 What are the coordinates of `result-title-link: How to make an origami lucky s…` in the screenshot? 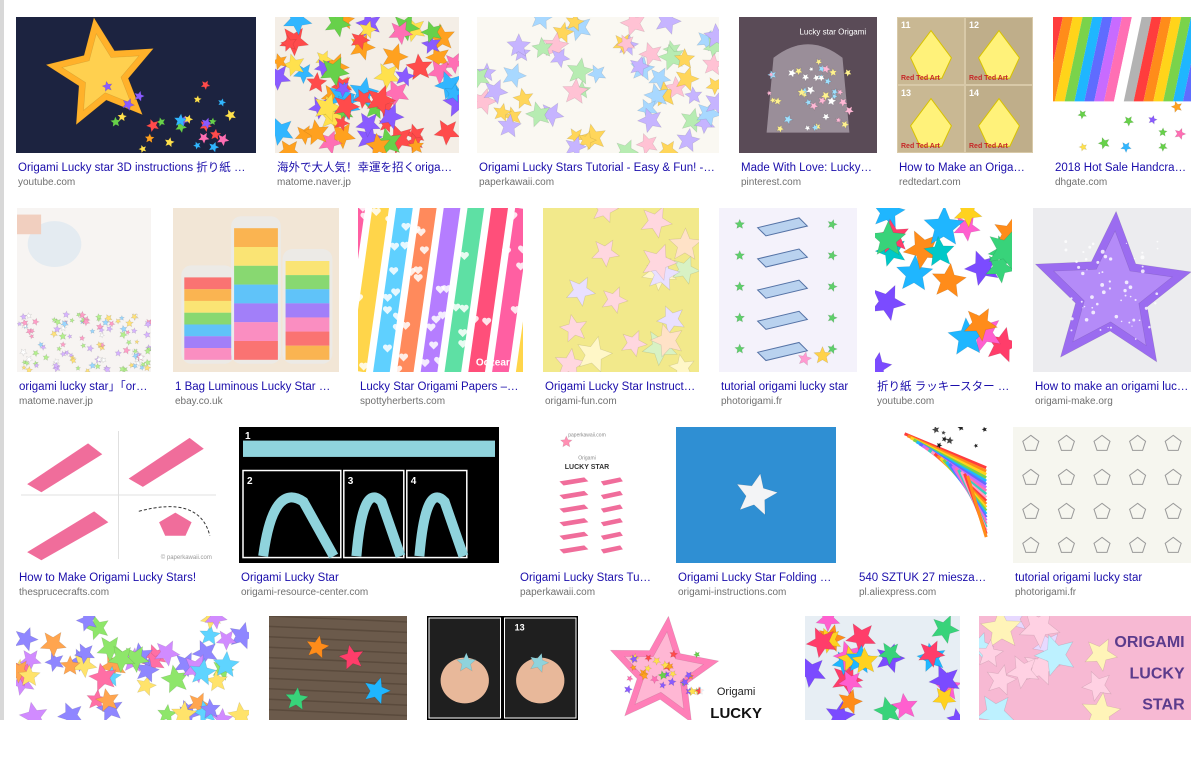 It's located at (1112, 387).